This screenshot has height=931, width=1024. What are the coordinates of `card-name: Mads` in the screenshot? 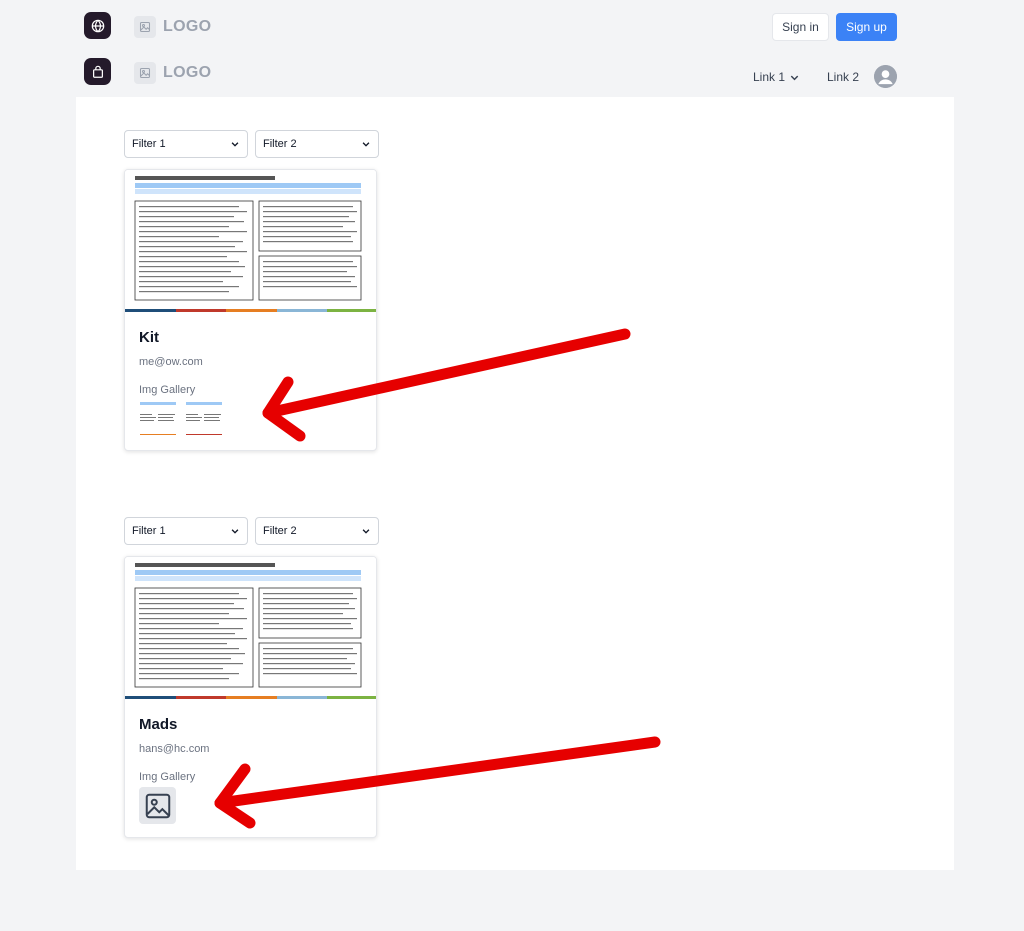 It's located at (158, 724).